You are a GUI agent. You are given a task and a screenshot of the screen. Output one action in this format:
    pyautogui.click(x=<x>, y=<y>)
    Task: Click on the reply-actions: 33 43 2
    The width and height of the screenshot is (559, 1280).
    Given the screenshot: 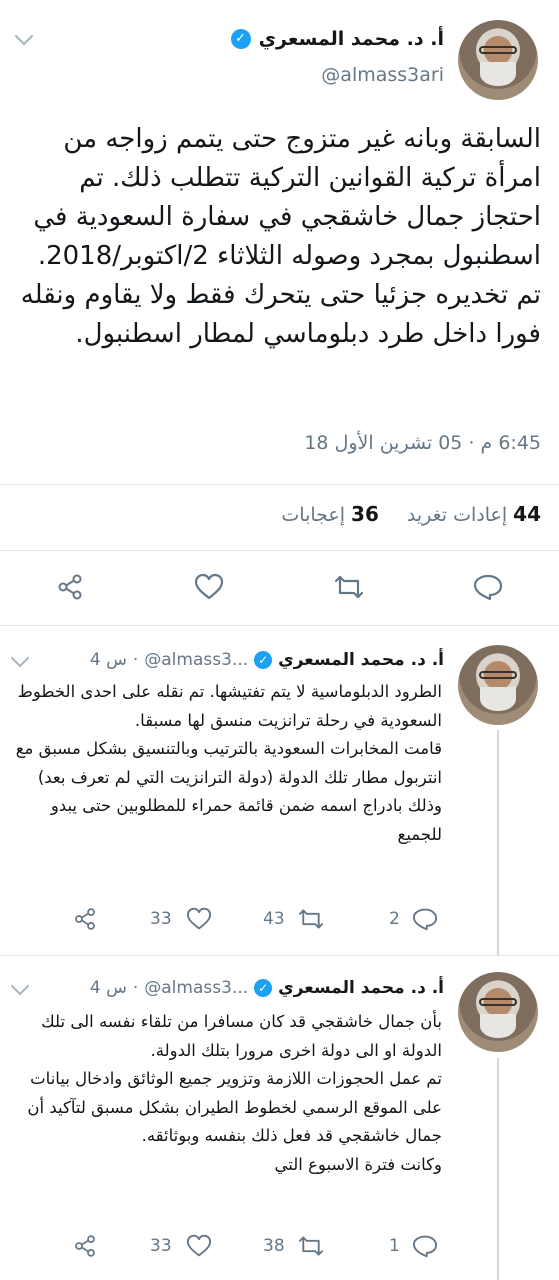 What is the action you would take?
    pyautogui.click(x=225, y=920)
    